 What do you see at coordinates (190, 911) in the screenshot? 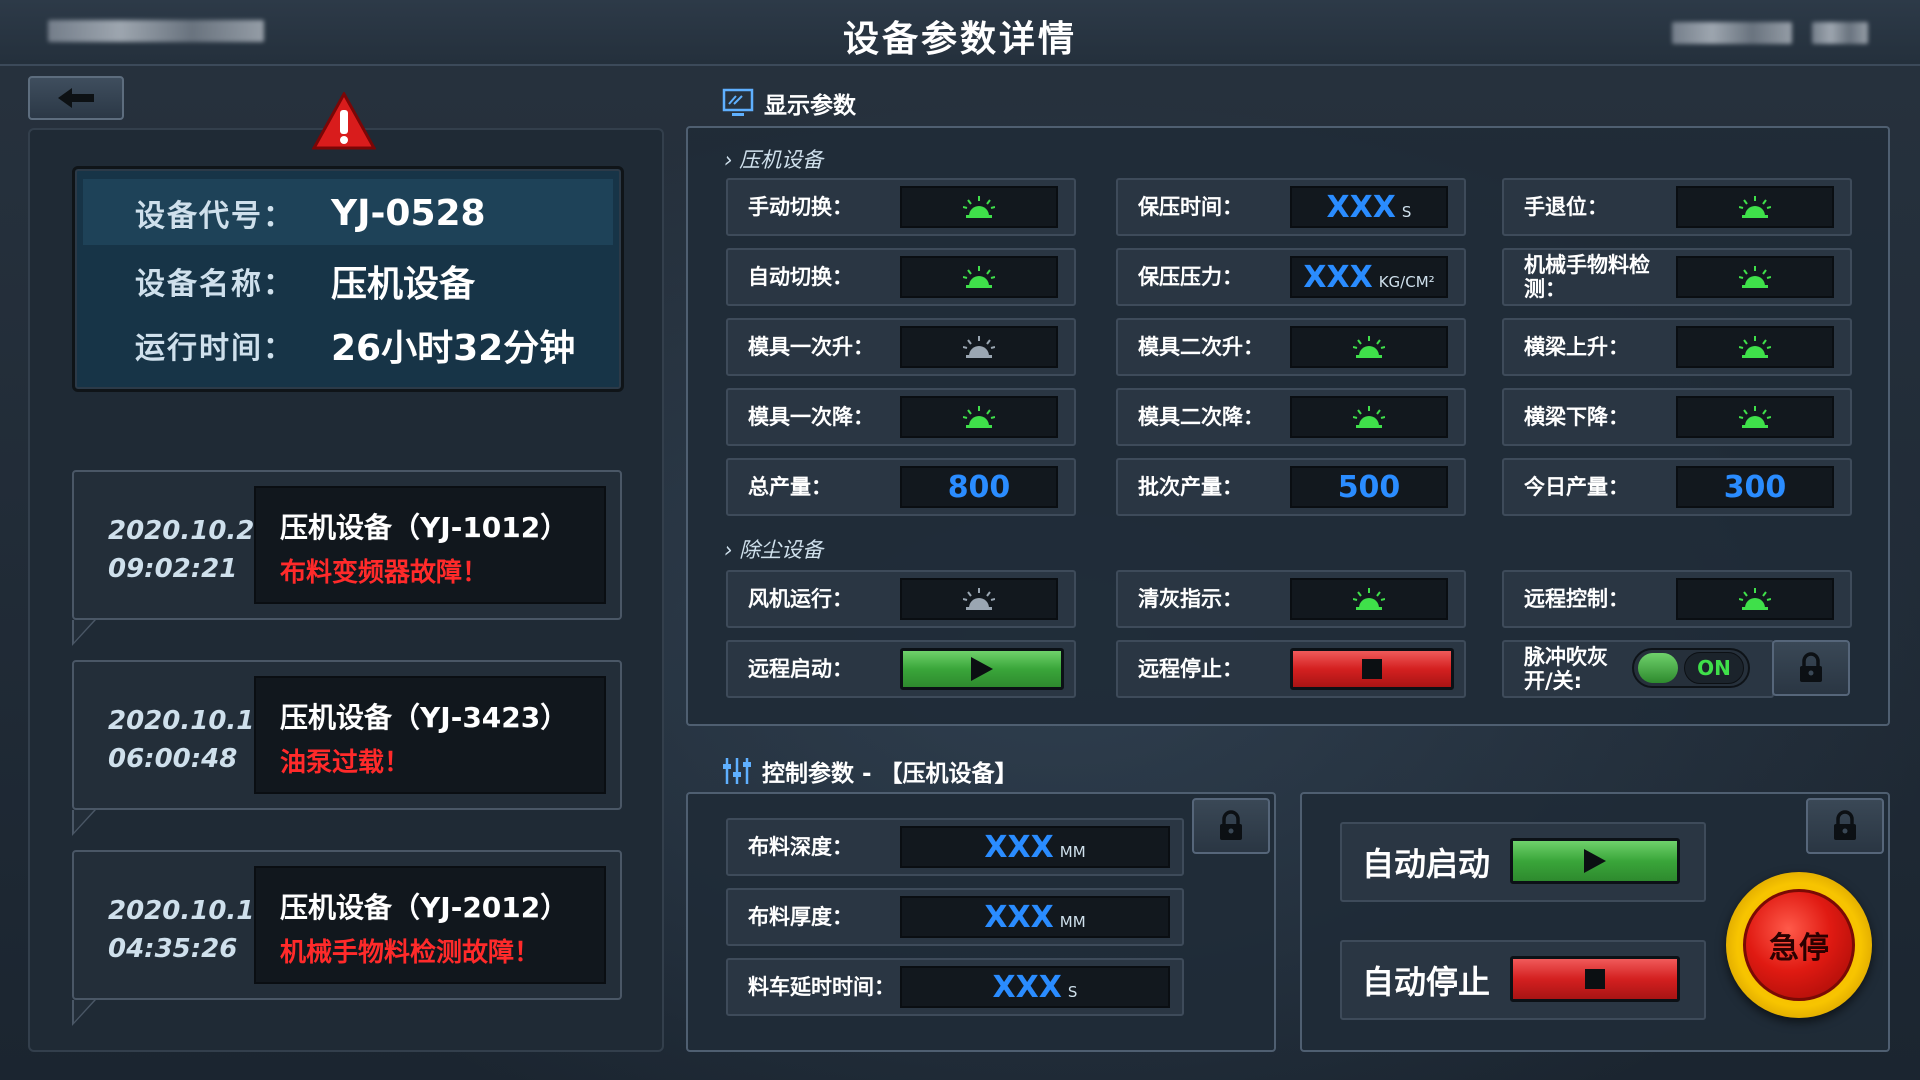
I see `alarm-date: 2020.10.19` at bounding box center [190, 911].